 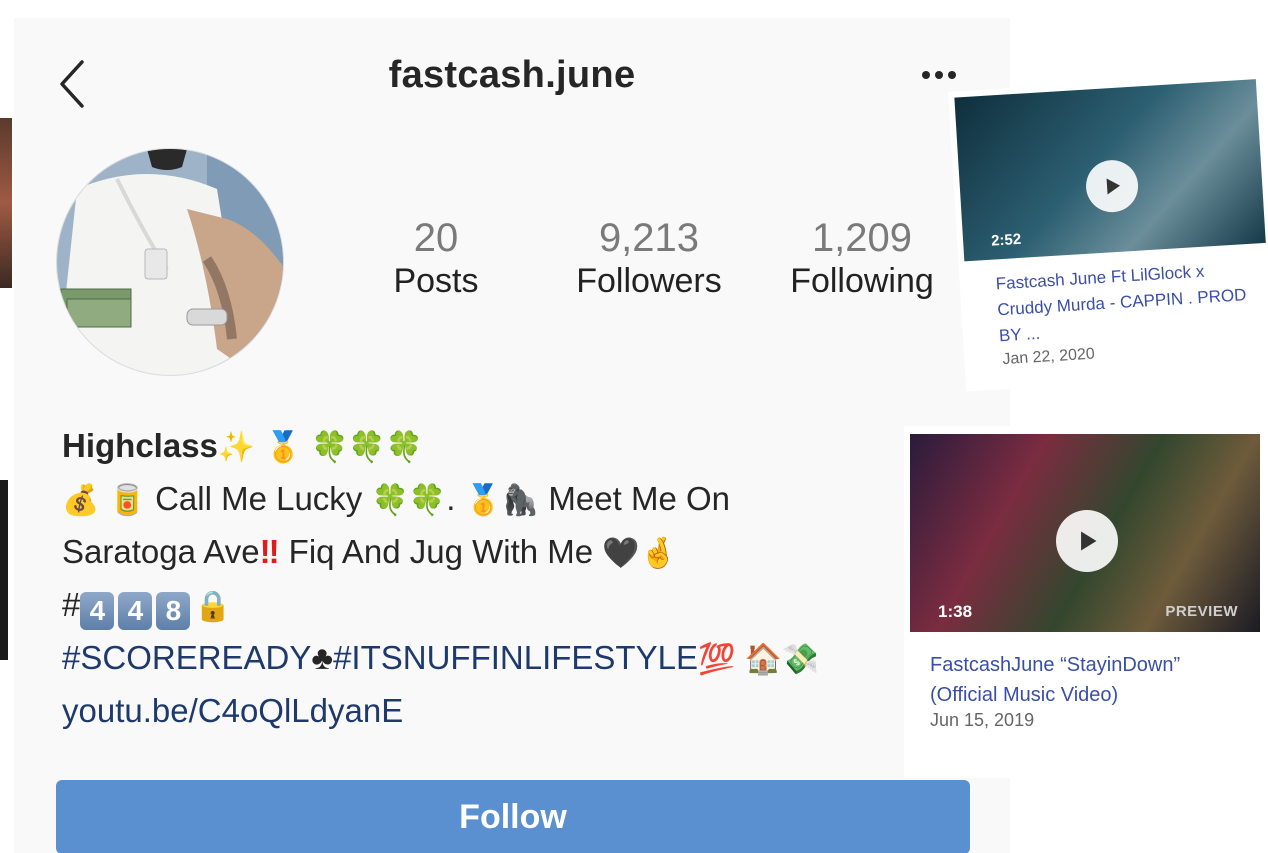 I want to click on video-date: Jun 15, 2019, so click(x=982, y=720).